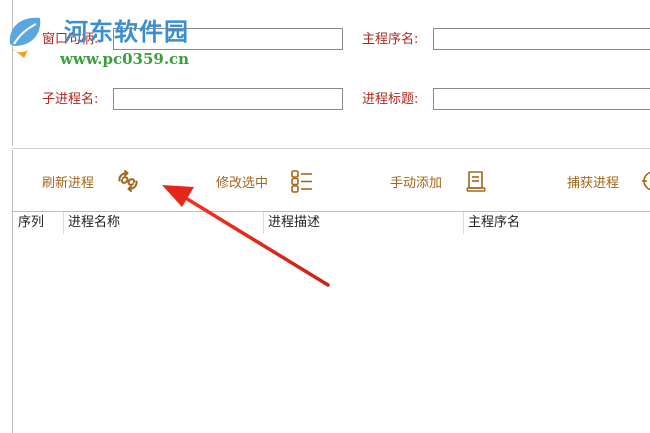  I want to click on watermark-url: www.pc0359.cn, so click(125, 59).